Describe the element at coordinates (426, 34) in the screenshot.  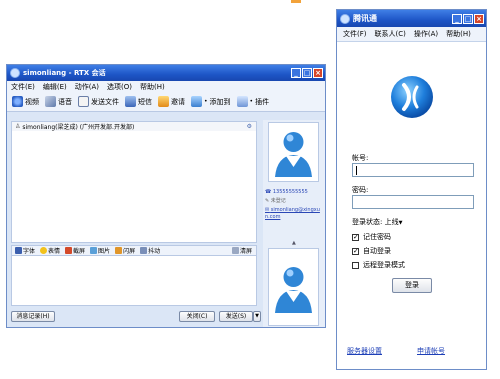
I see `menu-operation: 操作(A)` at that location.